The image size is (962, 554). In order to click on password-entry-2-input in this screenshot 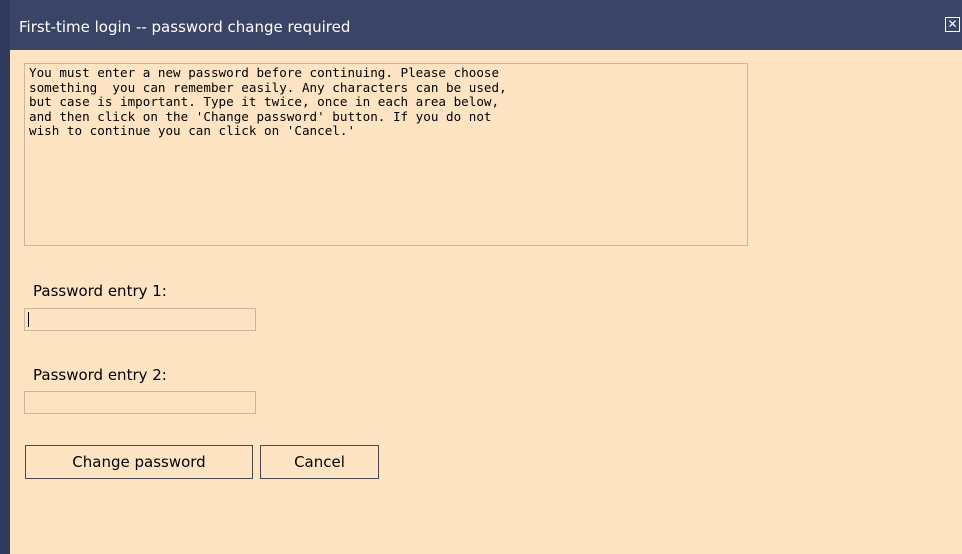, I will do `click(140, 402)`.